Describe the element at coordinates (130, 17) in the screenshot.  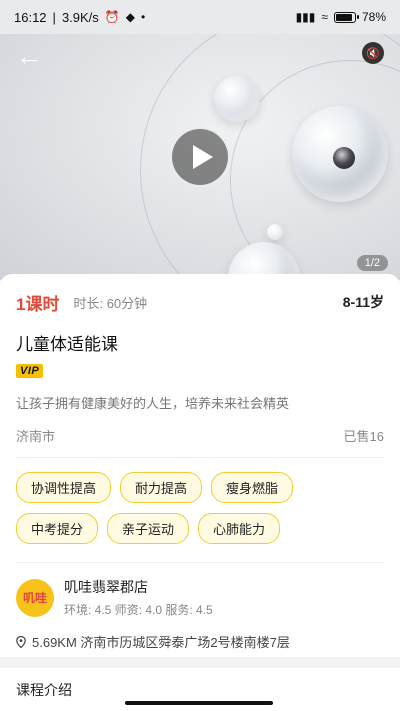
I see `app-notify-icon: ◆` at that location.